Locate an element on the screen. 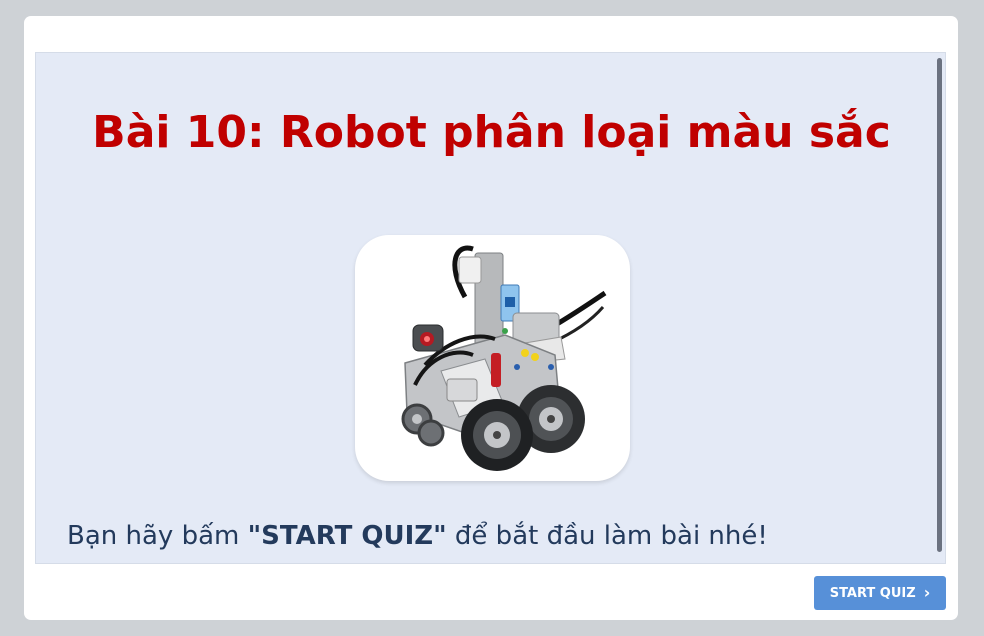 This screenshot has width=984, height=636. robot-image is located at coordinates (492, 358).